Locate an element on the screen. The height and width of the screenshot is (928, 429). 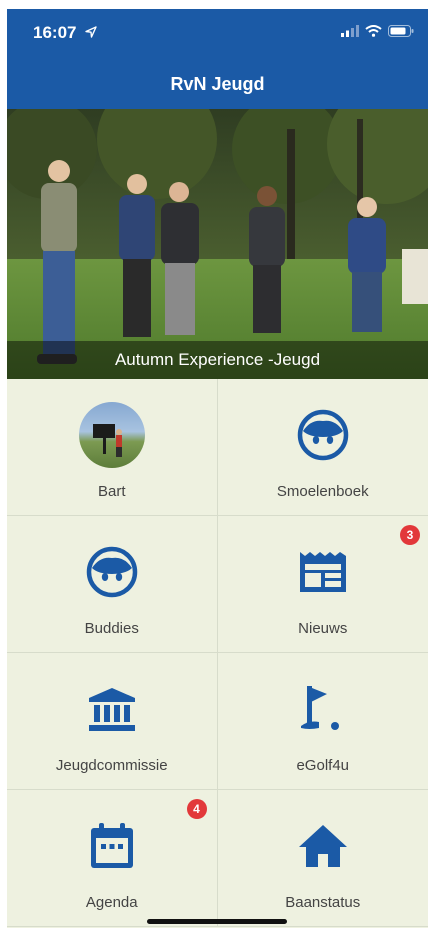
avatar-photo is located at coordinates (107, 440).